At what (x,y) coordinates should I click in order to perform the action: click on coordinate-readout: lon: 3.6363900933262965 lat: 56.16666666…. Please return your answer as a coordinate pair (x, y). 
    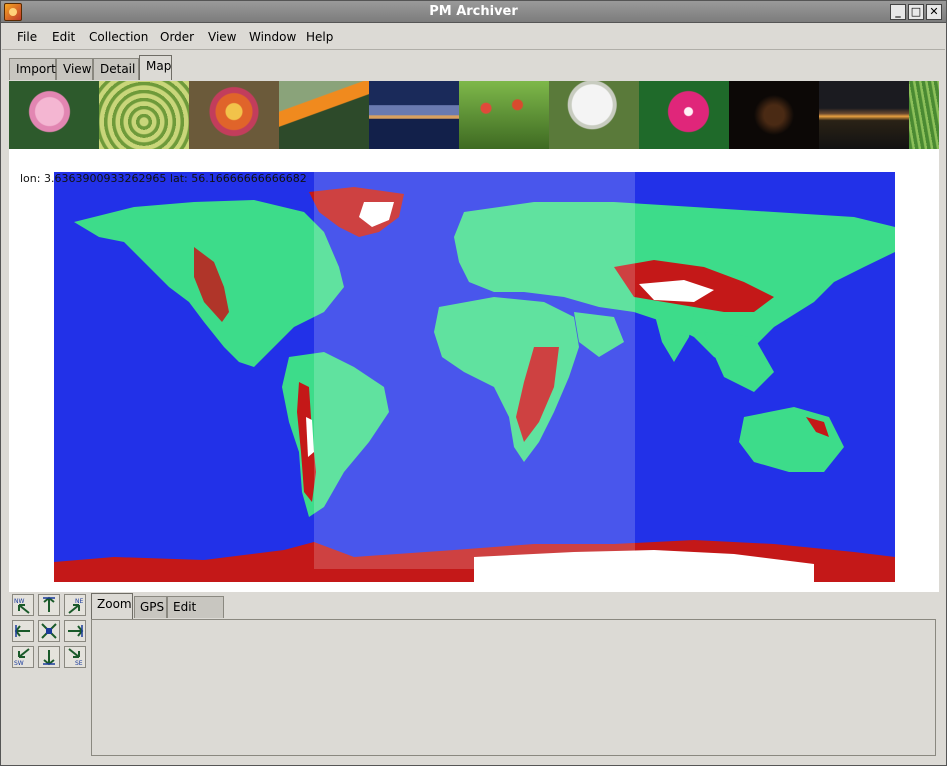
    Looking at the image, I should click on (163, 178).